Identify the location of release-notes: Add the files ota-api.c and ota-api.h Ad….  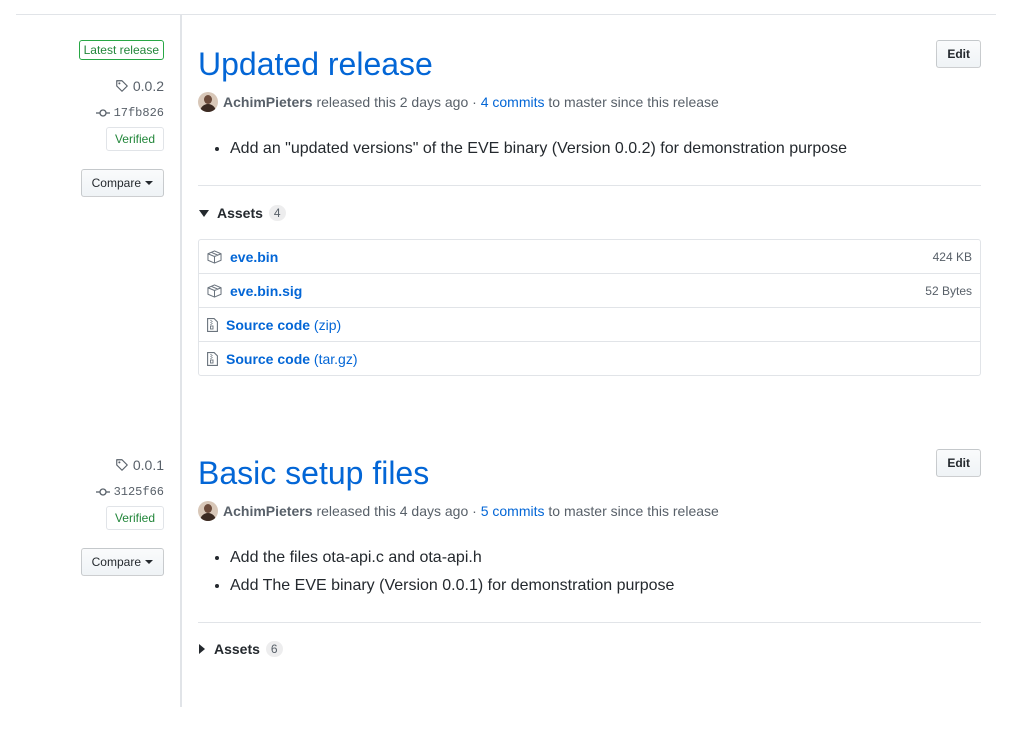
(436, 572).